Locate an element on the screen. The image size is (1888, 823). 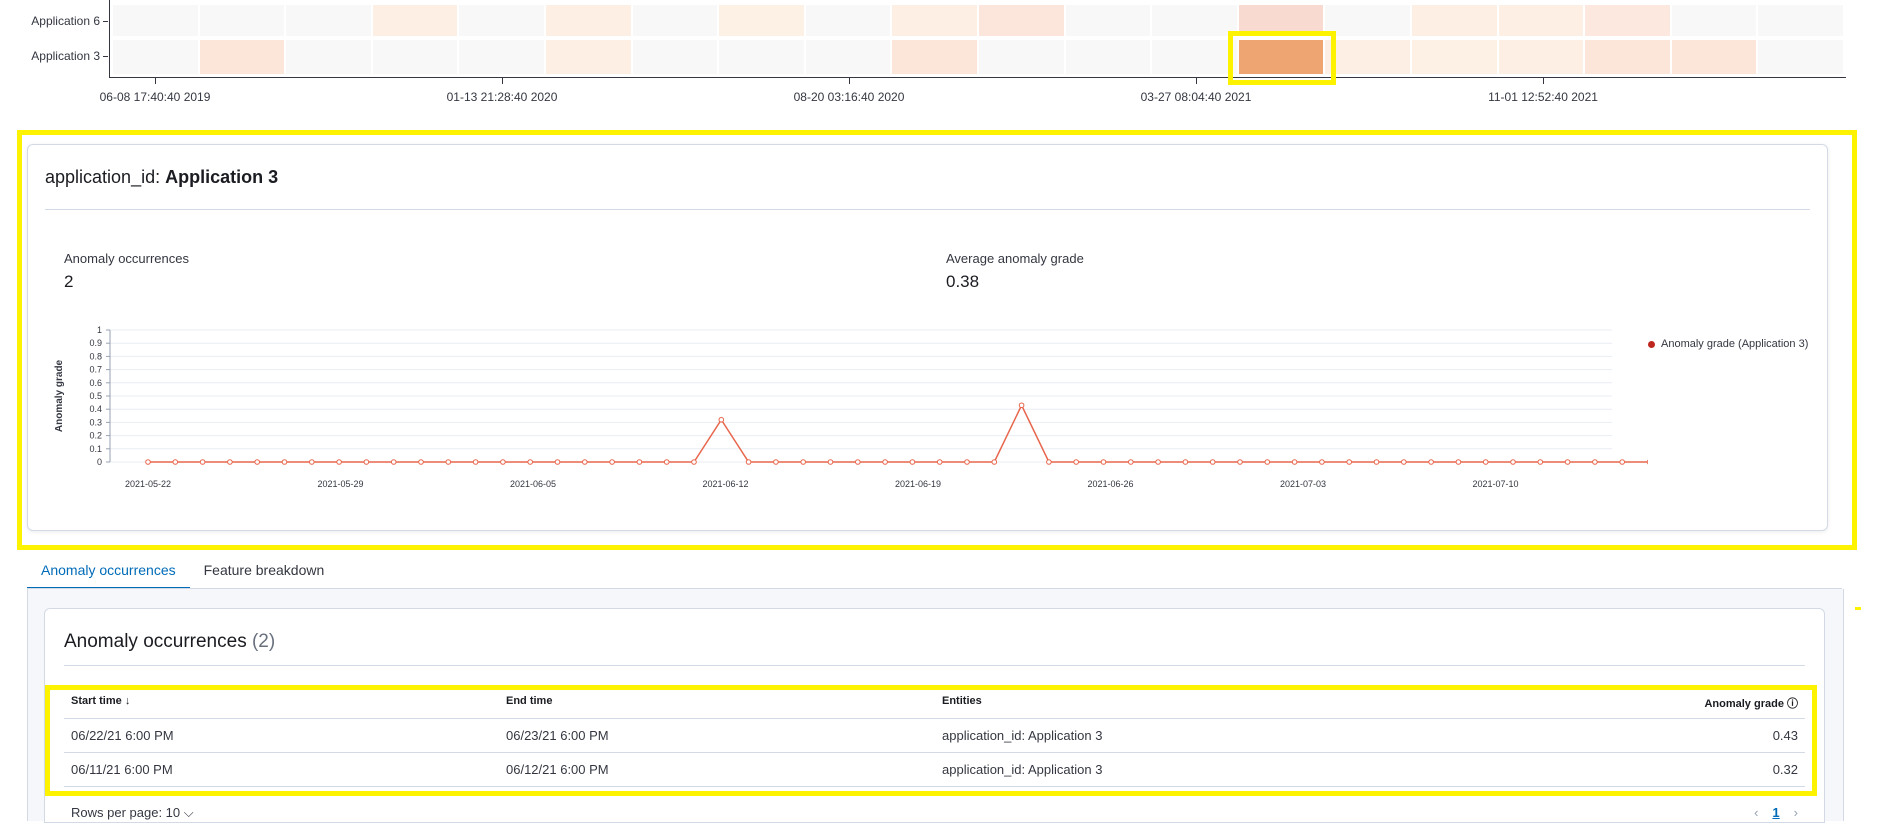
chart-x-tick-label: 2021-07-03 is located at coordinates (1303, 484).